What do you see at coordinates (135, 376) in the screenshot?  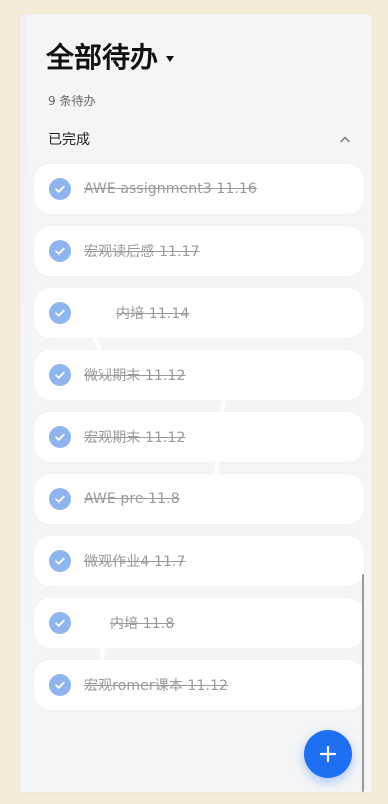 I see `todo-item-text: 微观期末 11.12` at bounding box center [135, 376].